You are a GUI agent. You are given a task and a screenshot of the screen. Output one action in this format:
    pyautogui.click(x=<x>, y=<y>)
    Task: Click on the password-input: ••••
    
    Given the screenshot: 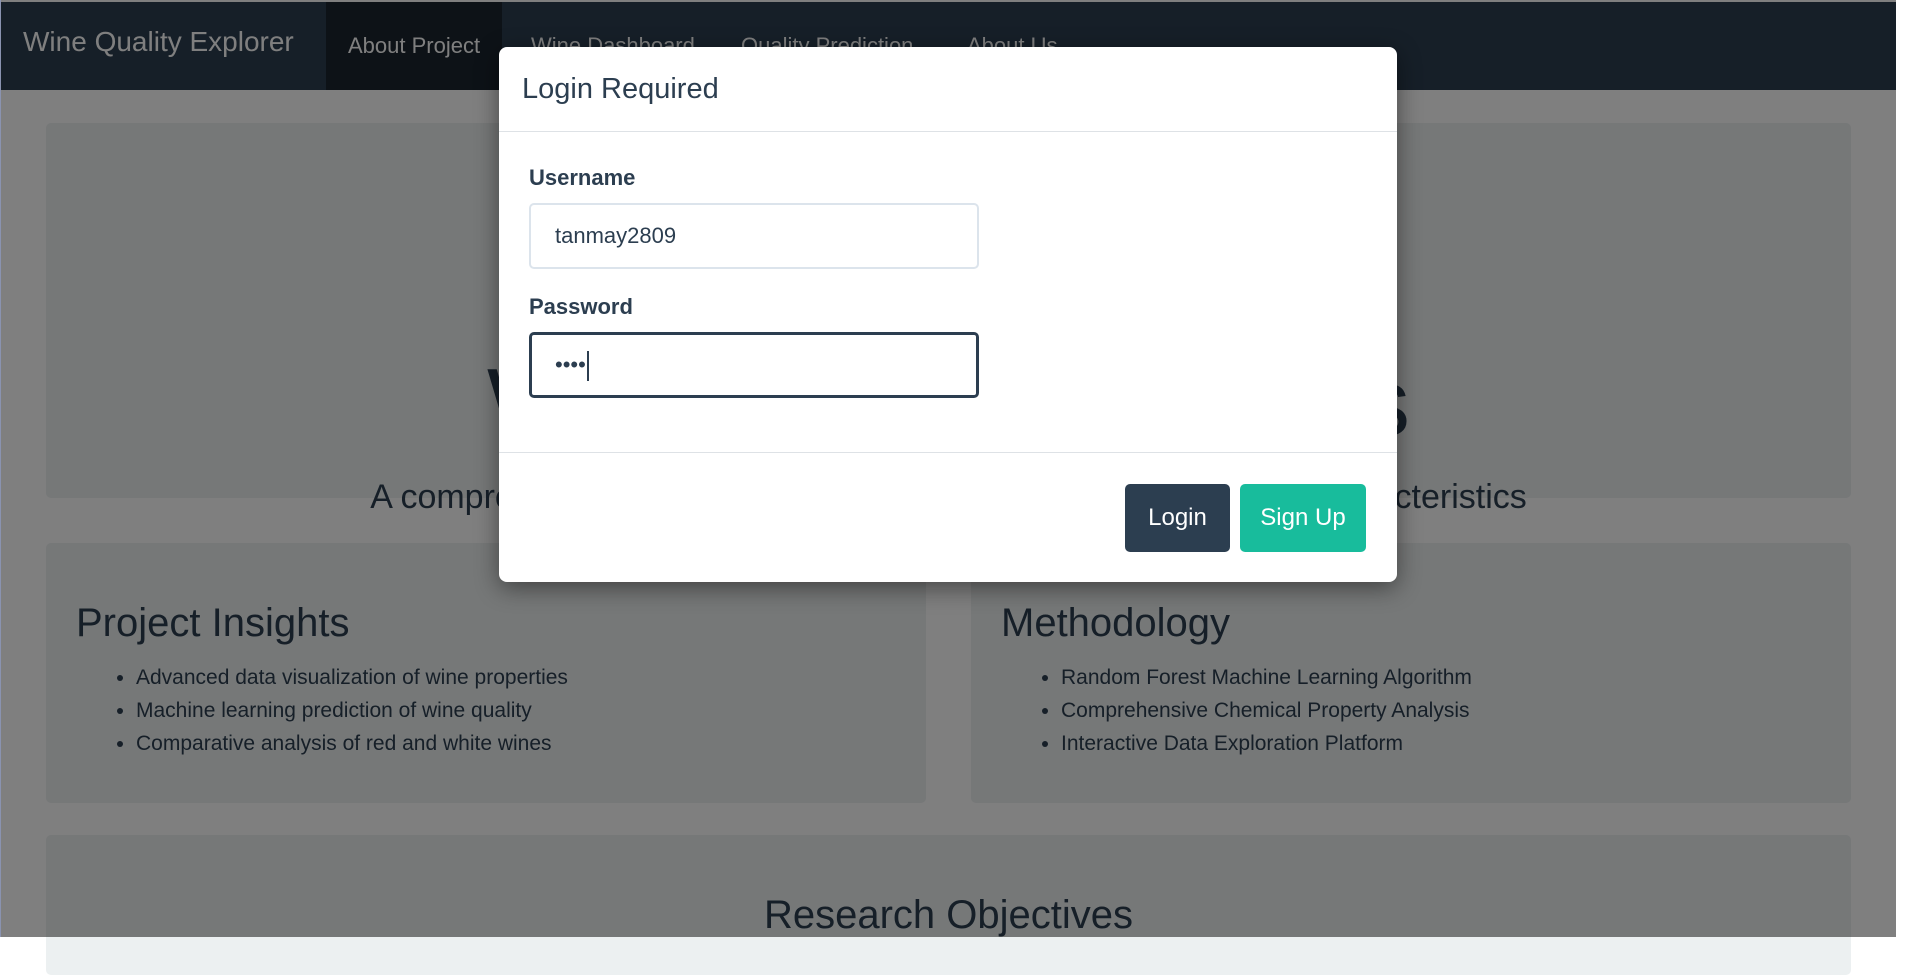 What is the action you would take?
    pyautogui.click(x=754, y=365)
    